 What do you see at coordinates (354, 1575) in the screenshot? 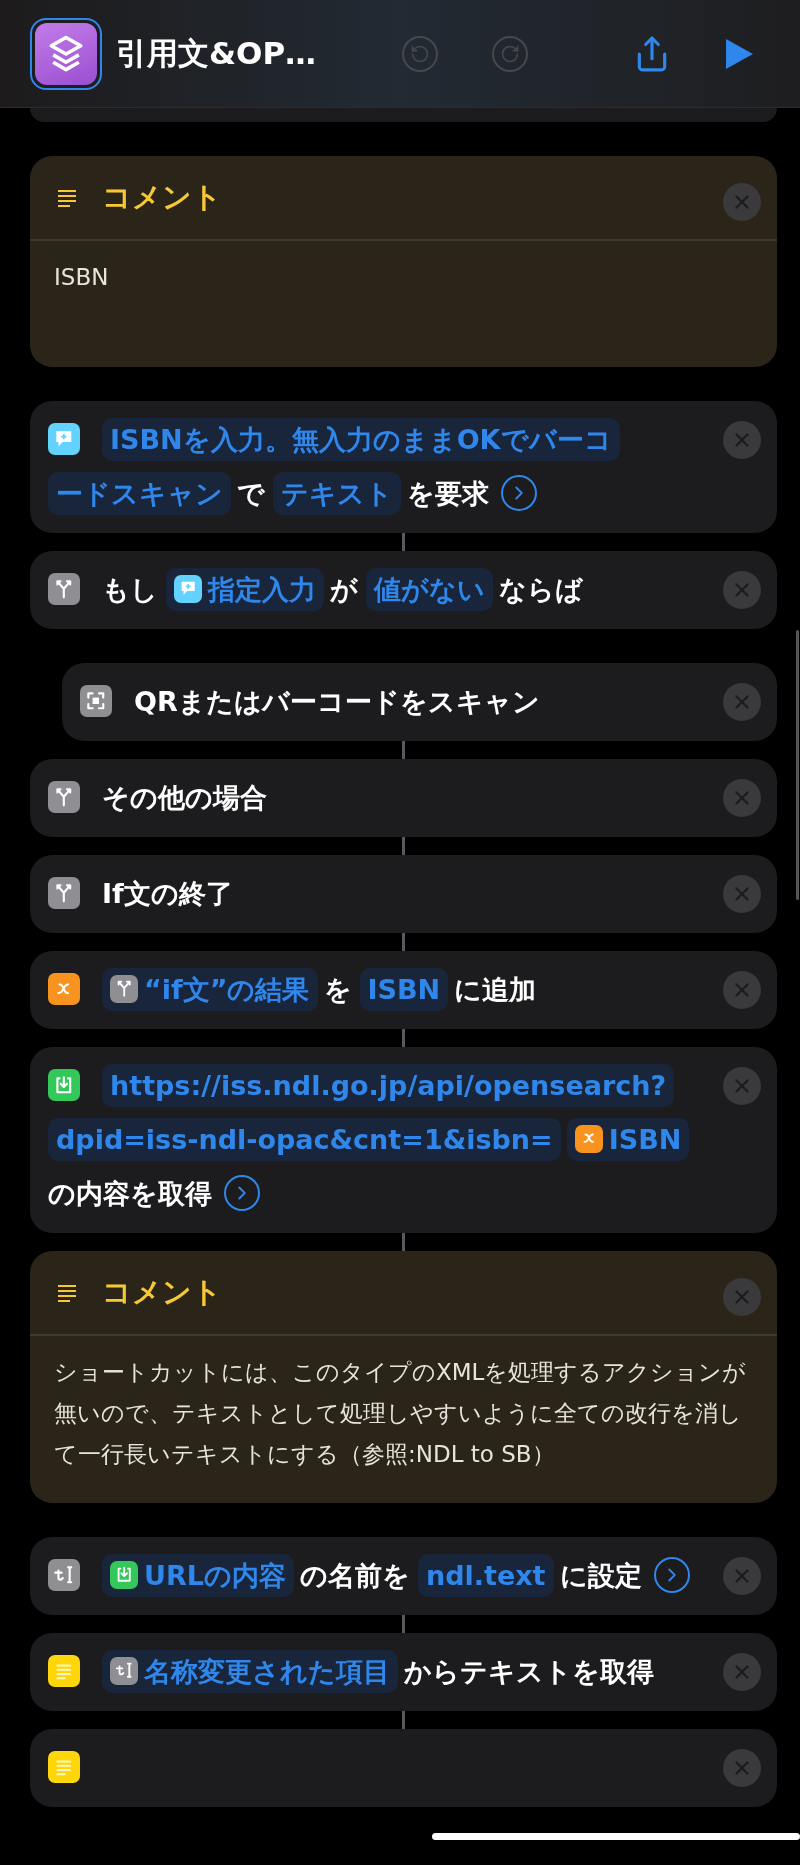
I see `action-text: の名前を` at bounding box center [354, 1575].